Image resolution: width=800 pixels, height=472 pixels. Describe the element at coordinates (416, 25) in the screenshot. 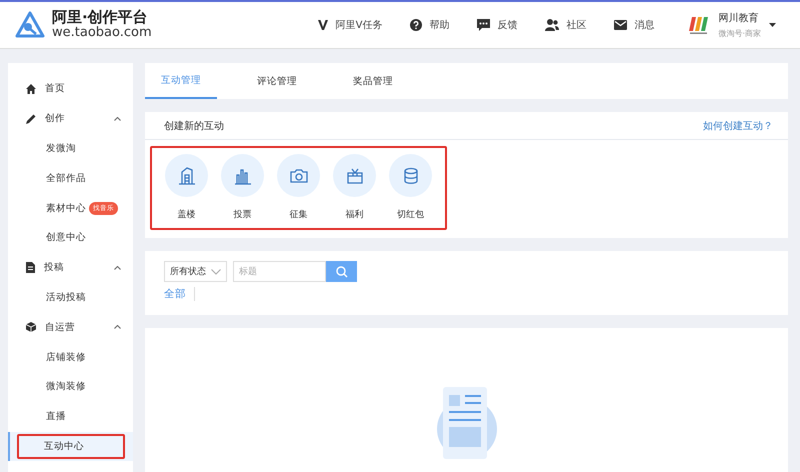

I see `help-icon` at that location.